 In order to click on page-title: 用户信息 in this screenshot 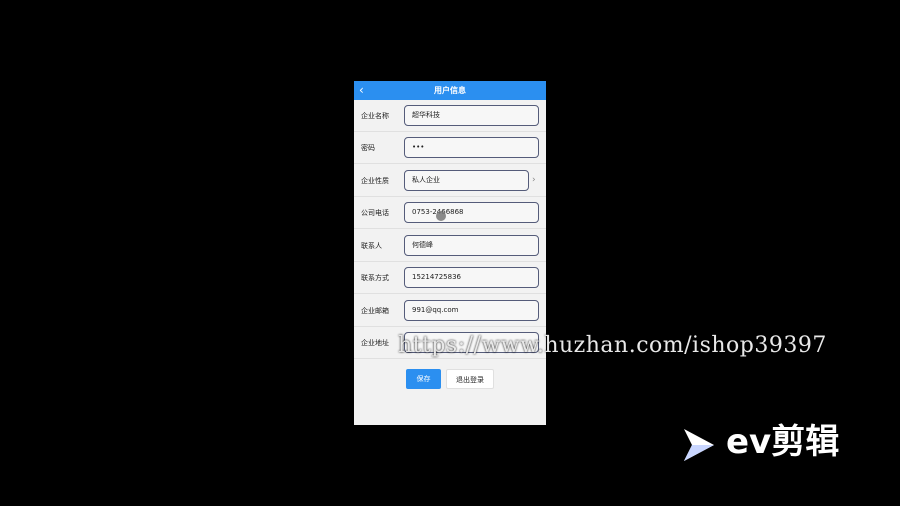, I will do `click(450, 90)`.